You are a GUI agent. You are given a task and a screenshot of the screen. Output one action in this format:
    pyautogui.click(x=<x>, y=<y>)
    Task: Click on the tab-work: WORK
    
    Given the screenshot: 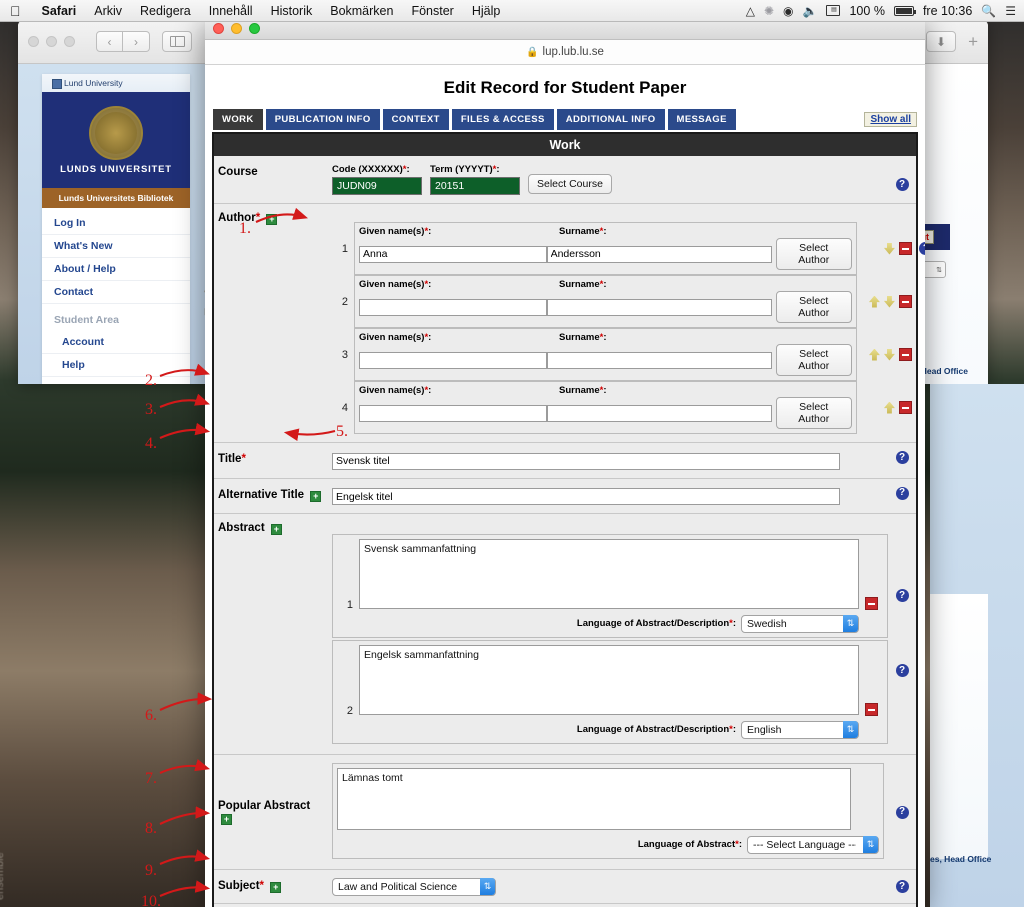 What is the action you would take?
    pyautogui.click(x=238, y=119)
    